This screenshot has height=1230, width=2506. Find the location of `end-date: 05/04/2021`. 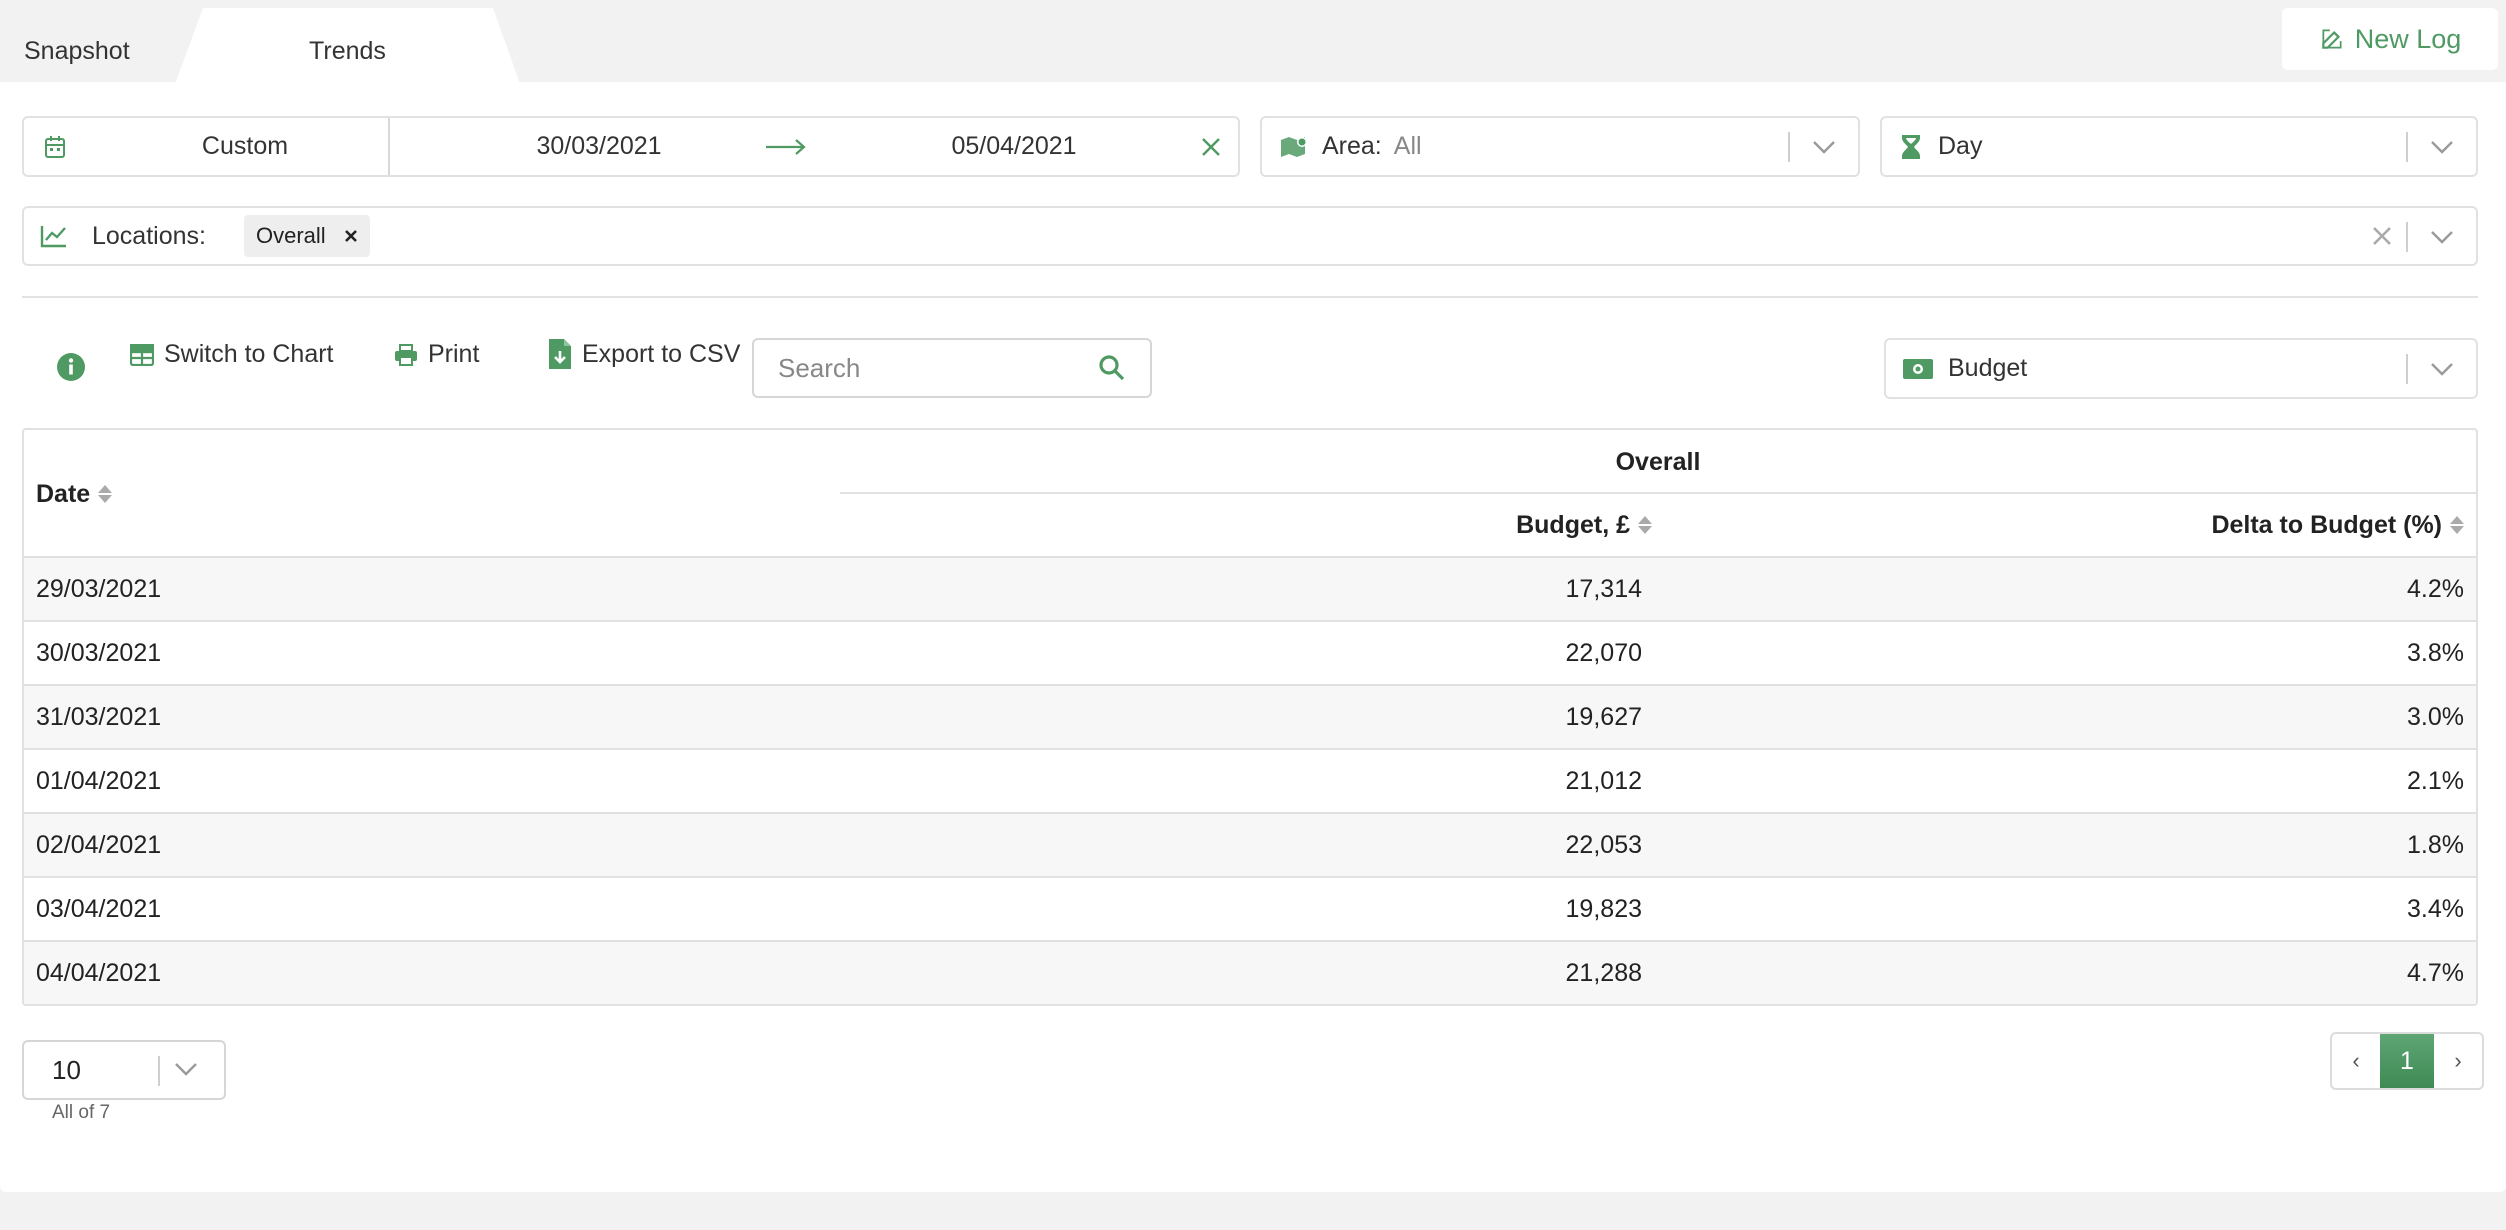

end-date: 05/04/2021 is located at coordinates (1014, 146).